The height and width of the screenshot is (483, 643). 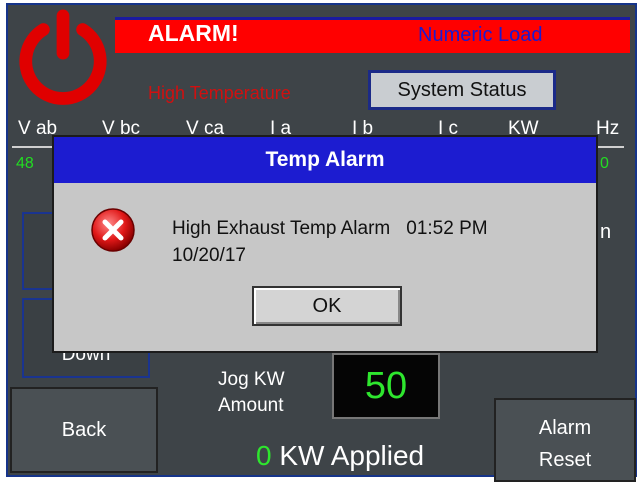 I want to click on meter-value-vab: 48, so click(x=25, y=163).